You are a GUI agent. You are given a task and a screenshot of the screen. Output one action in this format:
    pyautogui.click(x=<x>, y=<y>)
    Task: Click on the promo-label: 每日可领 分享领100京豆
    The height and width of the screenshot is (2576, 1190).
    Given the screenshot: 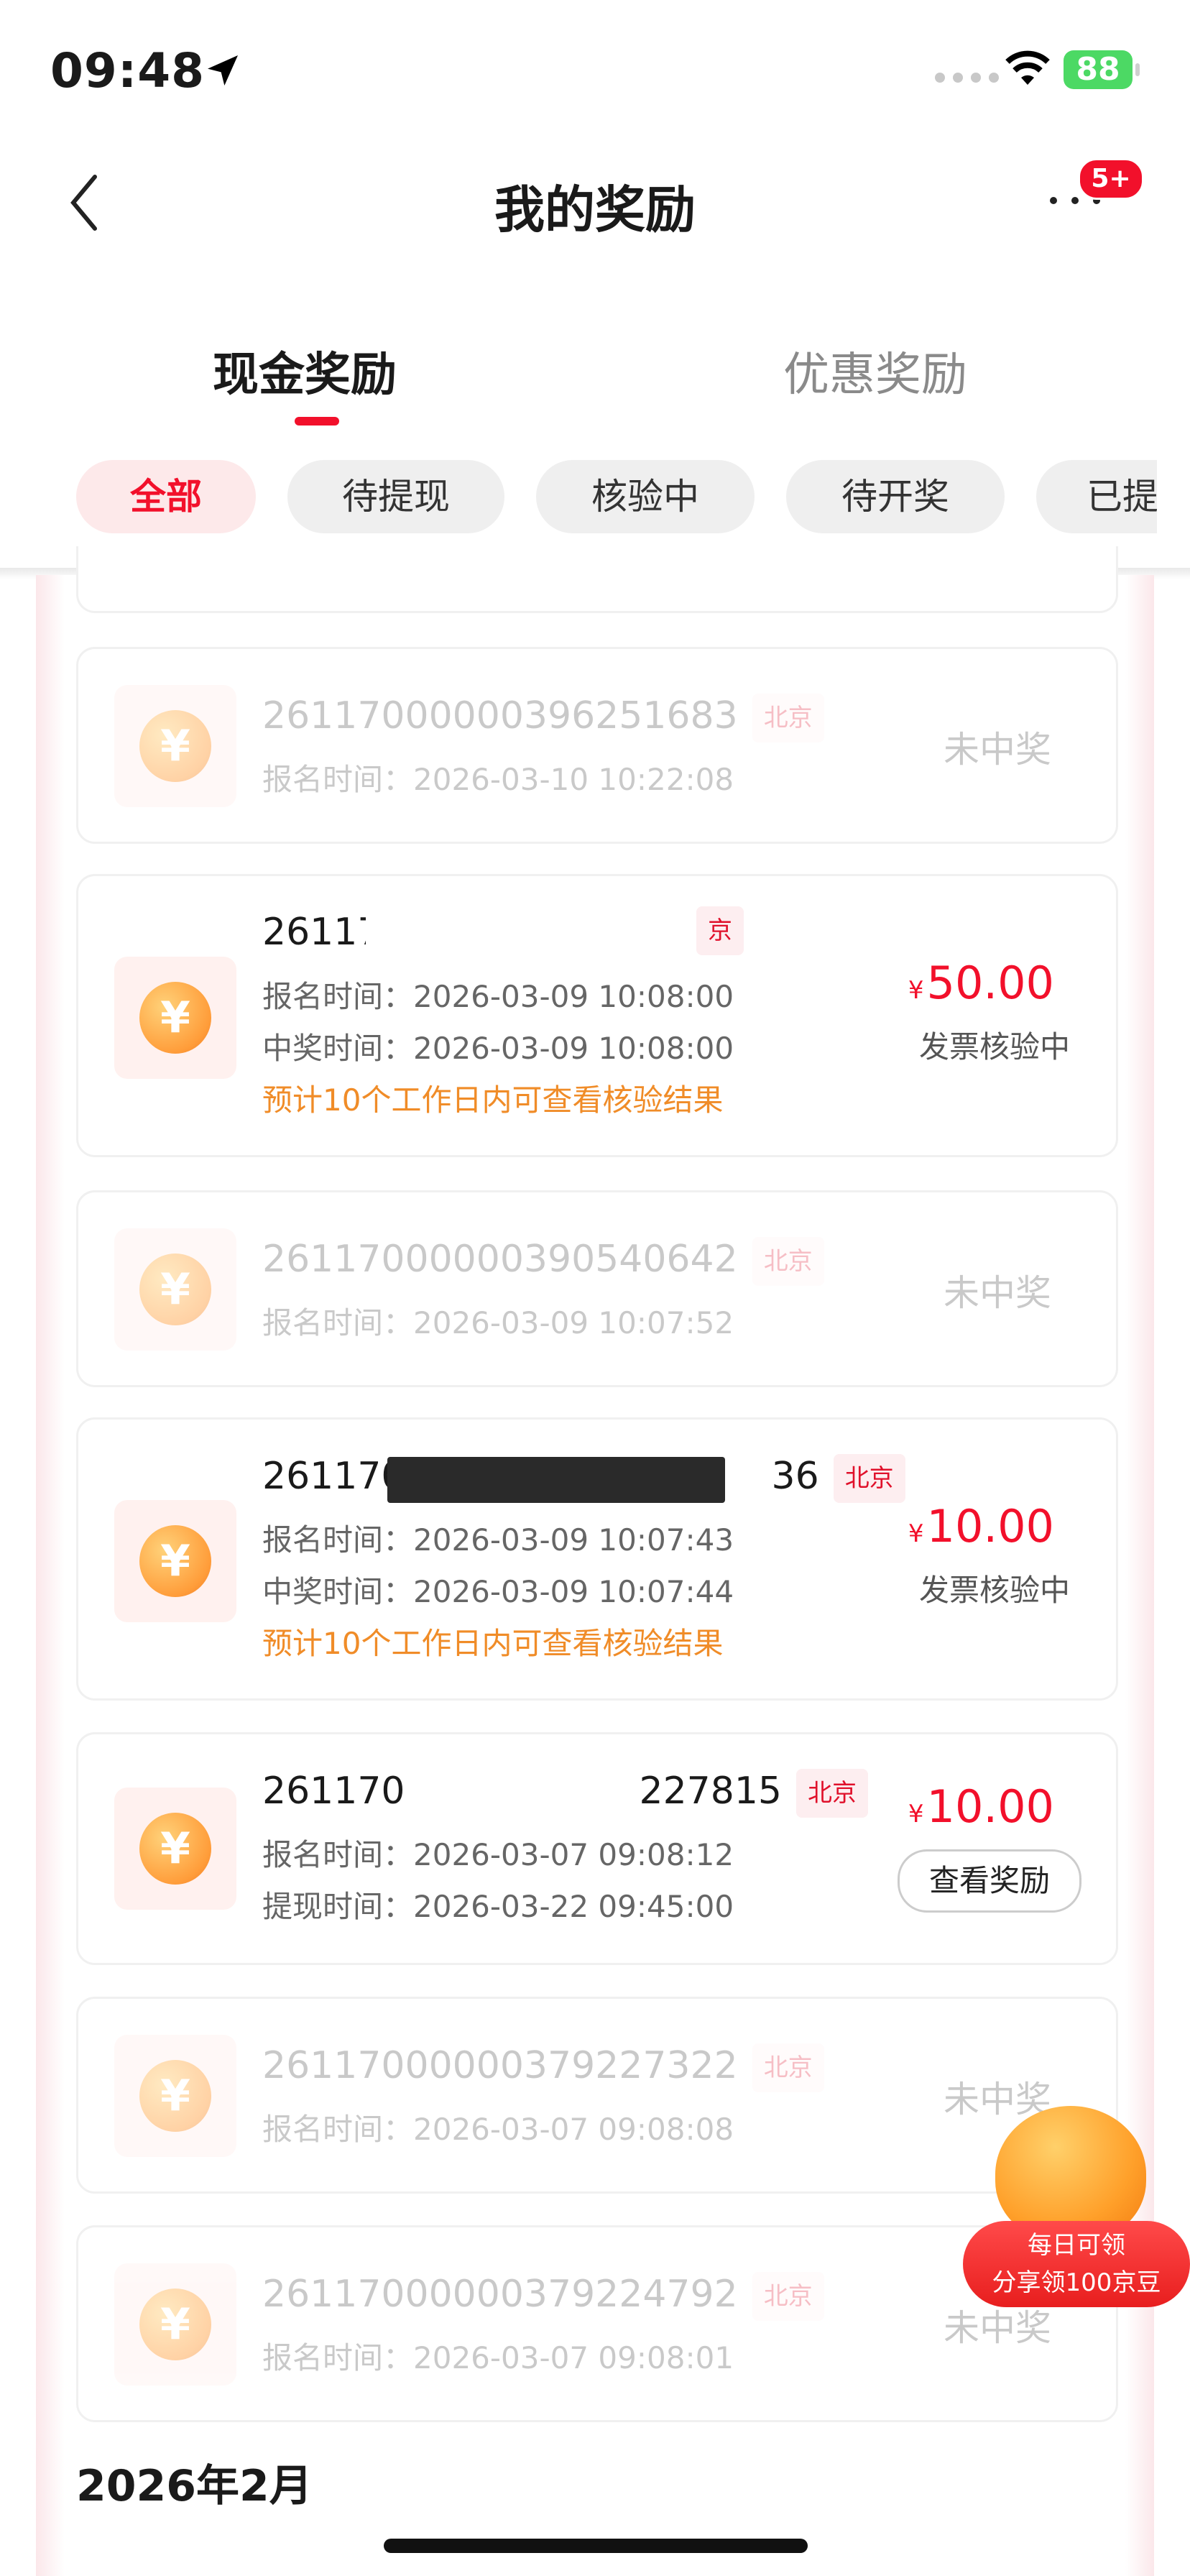 What is the action you would take?
    pyautogui.click(x=1076, y=2264)
    